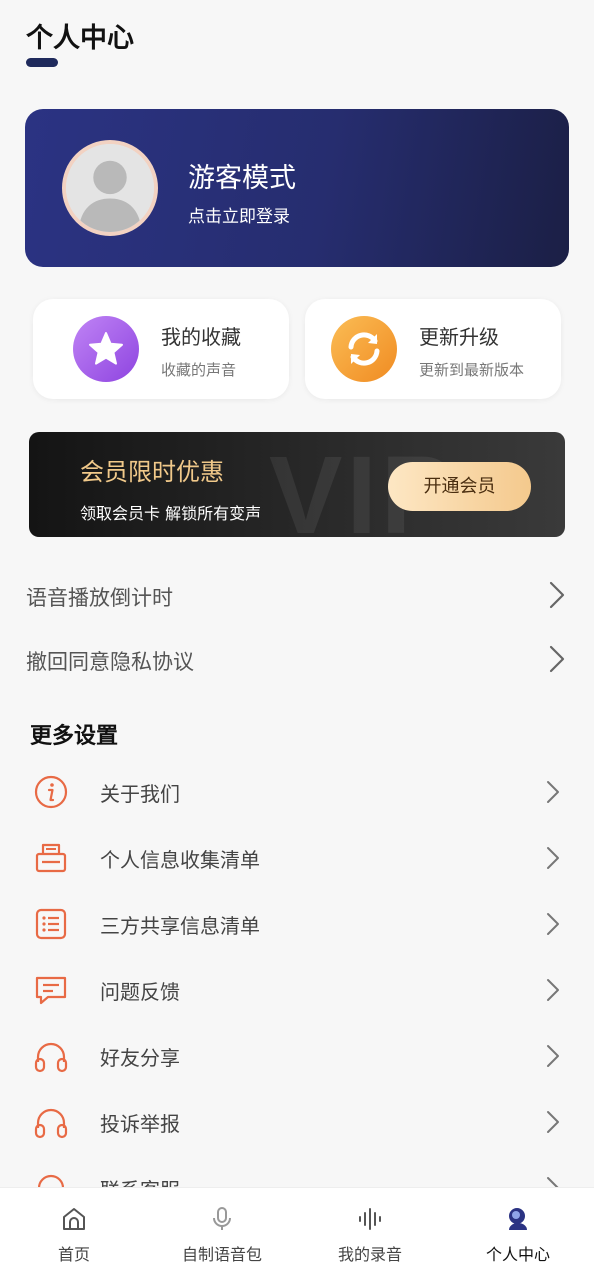 This screenshot has width=594, height=1280. What do you see at coordinates (297, 858) in the screenshot?
I see `setting-row-personal-info: 个人信息收集清单` at bounding box center [297, 858].